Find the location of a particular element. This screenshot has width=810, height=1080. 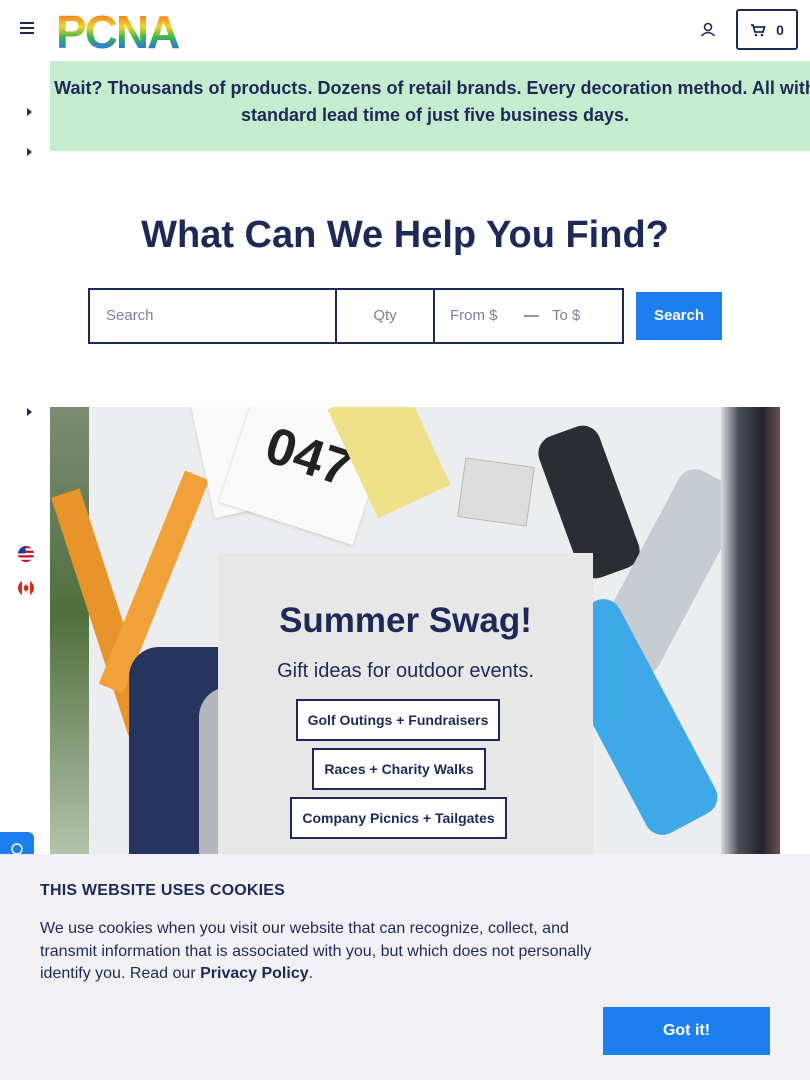

search-form: Search Qty From $ — To $ is located at coordinates (356, 316).